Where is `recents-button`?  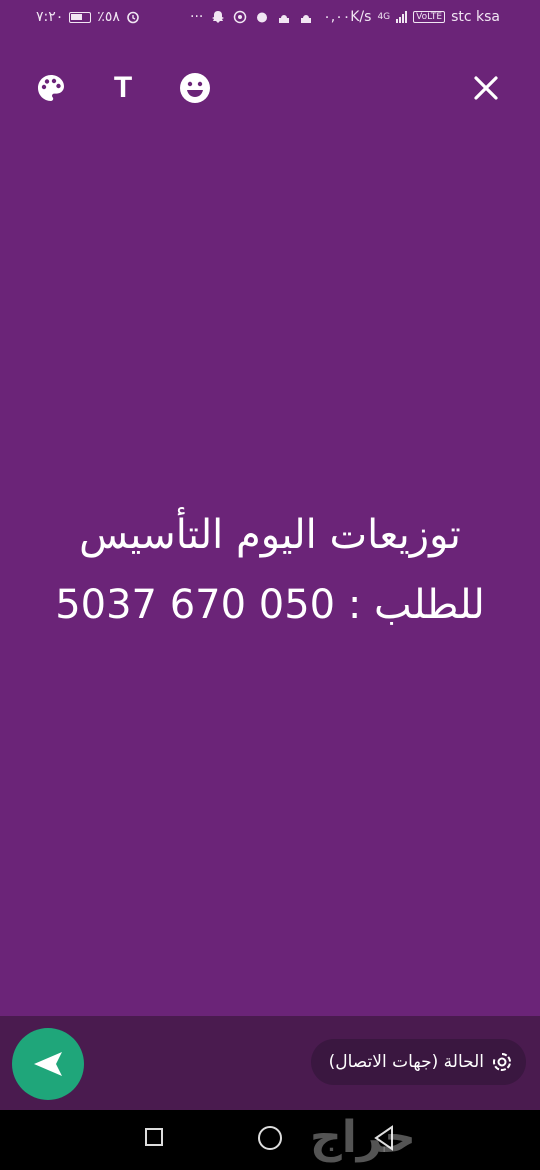
recents-button is located at coordinates (154, 1137).